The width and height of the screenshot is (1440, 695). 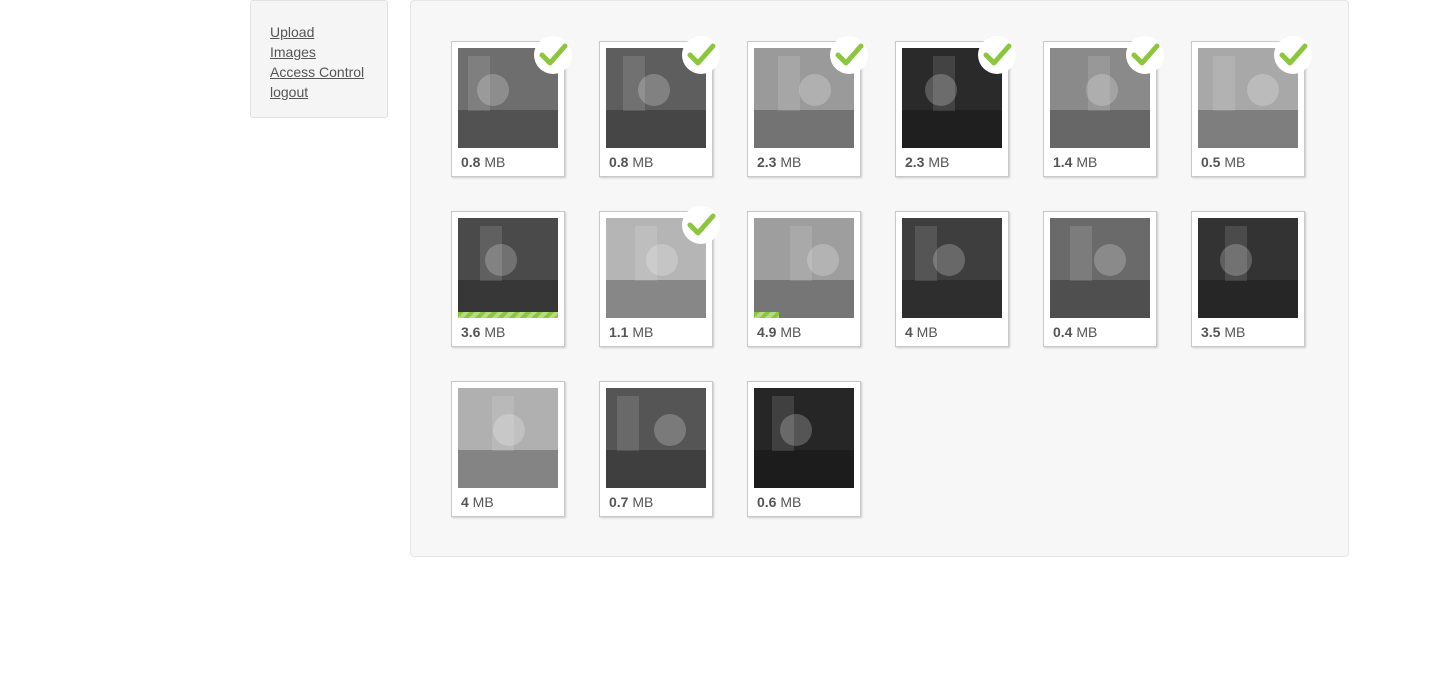 What do you see at coordinates (471, 332) in the screenshot?
I see `file-size-value: 3.6` at bounding box center [471, 332].